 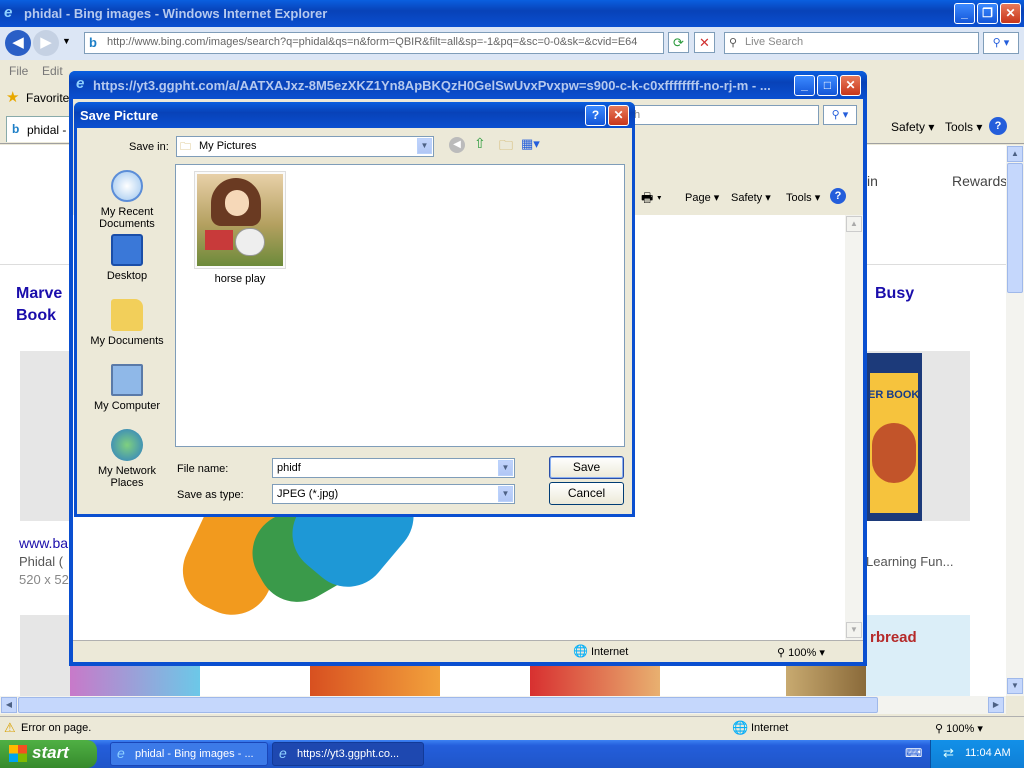 I want to click on menu-edit: Edit, so click(x=52, y=71).